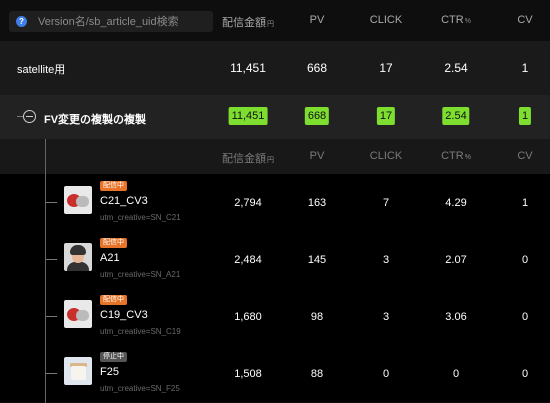 This screenshot has width=550, height=403. I want to click on header-click: CLICK, so click(386, 20).